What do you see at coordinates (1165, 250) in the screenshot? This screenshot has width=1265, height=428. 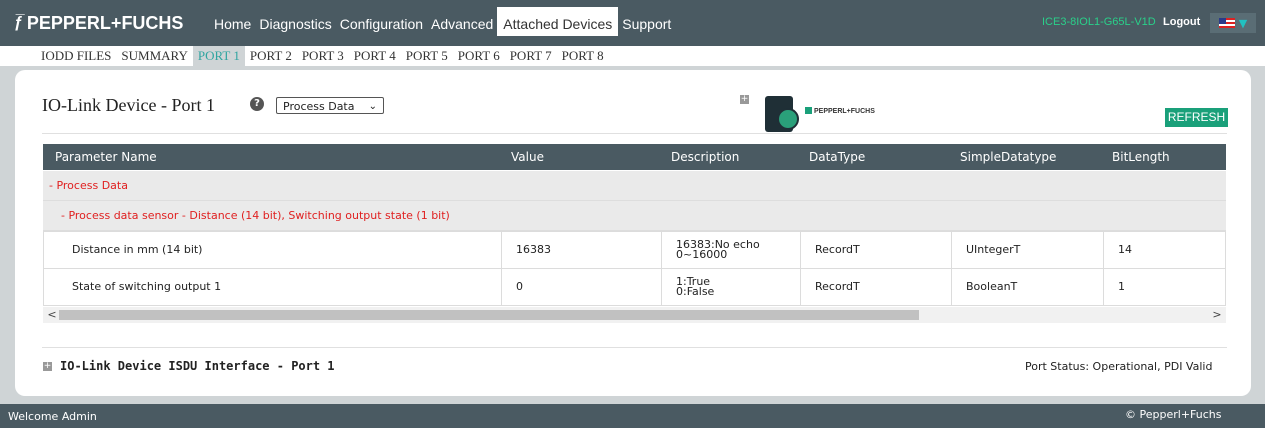 I see `cell-bitlength: 14` at bounding box center [1165, 250].